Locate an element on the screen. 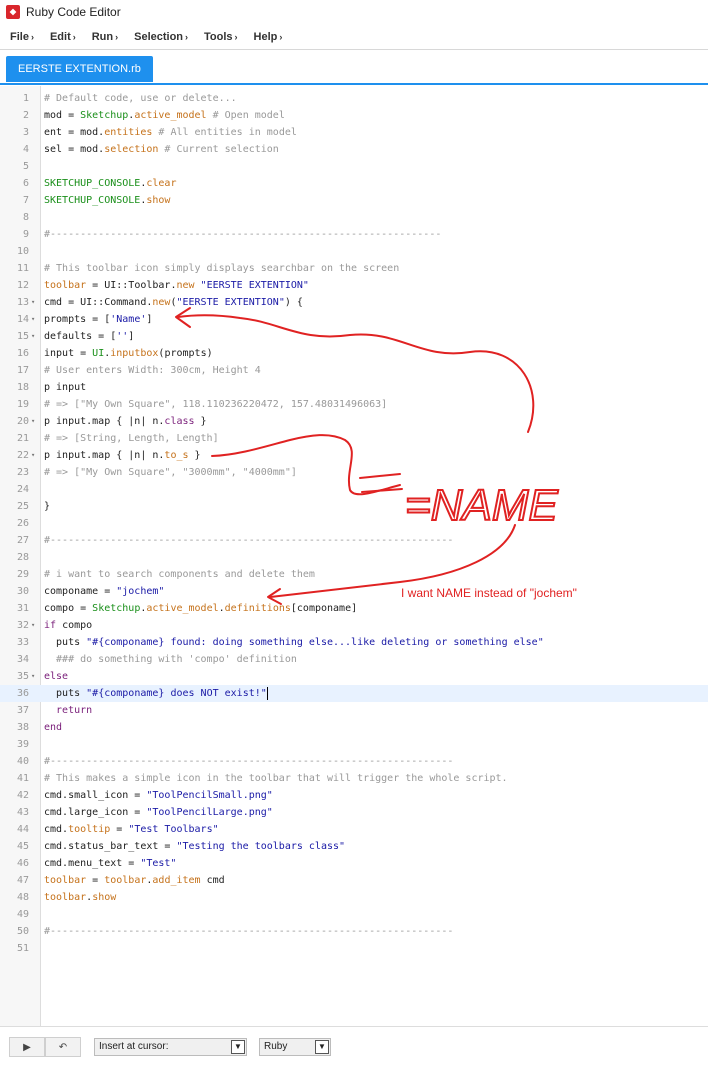 This screenshot has width=708, height=1067. code-token: # Current selection is located at coordinates (218, 149).